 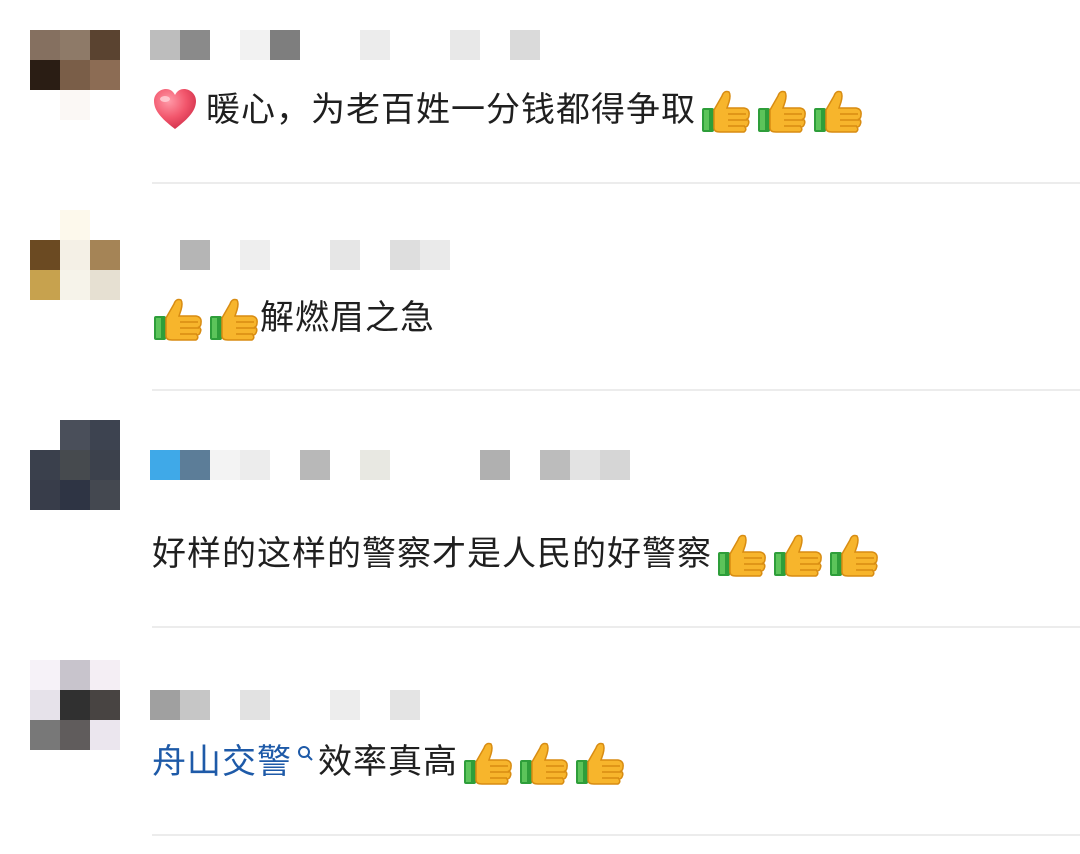 I want to click on comment-body: 好样的这样的警察才是人民的好警察, so click(x=432, y=554).